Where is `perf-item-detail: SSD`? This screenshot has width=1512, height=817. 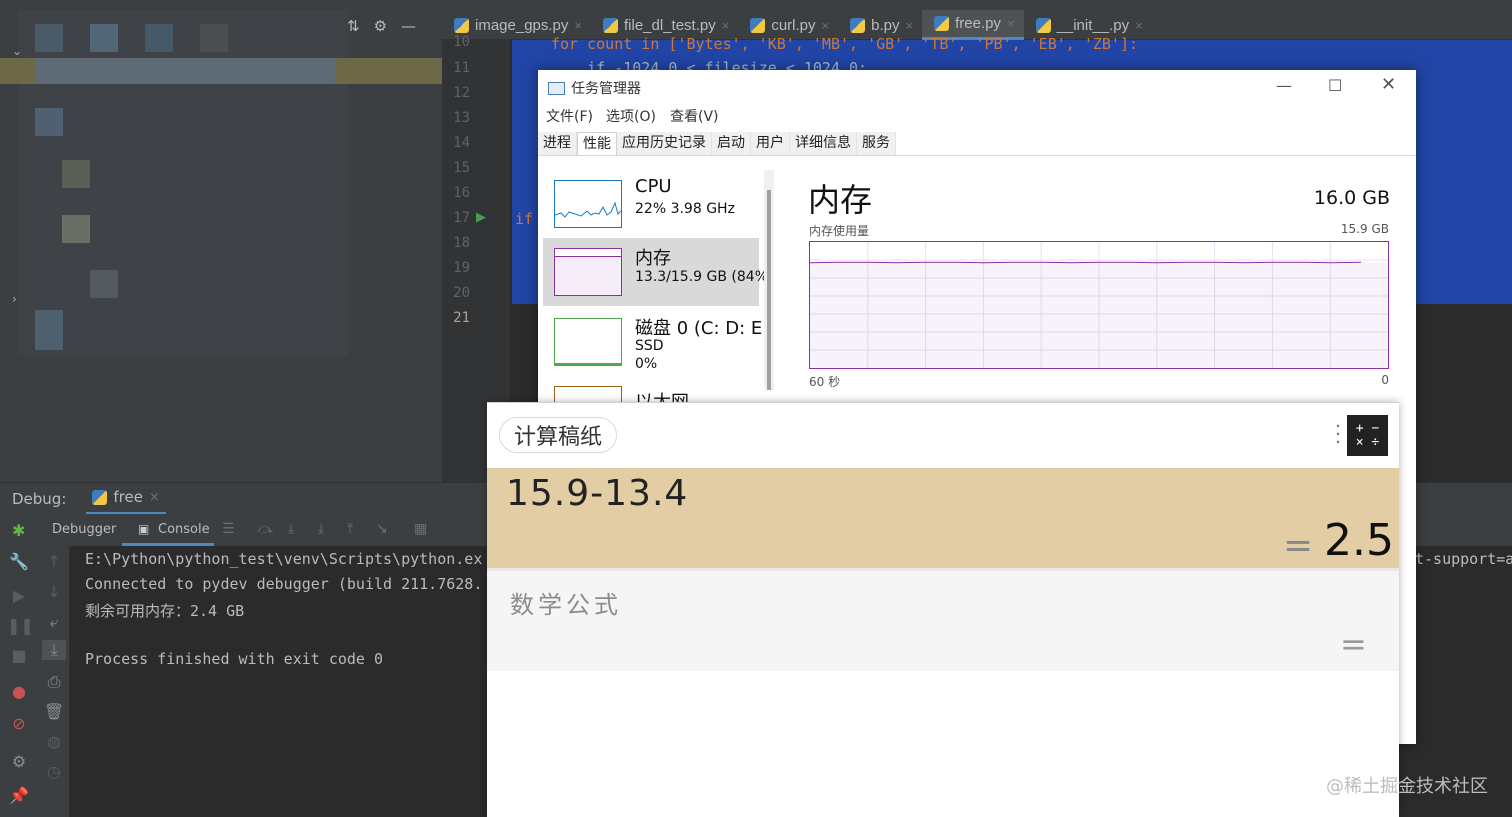
perf-item-detail: SSD is located at coordinates (649, 346).